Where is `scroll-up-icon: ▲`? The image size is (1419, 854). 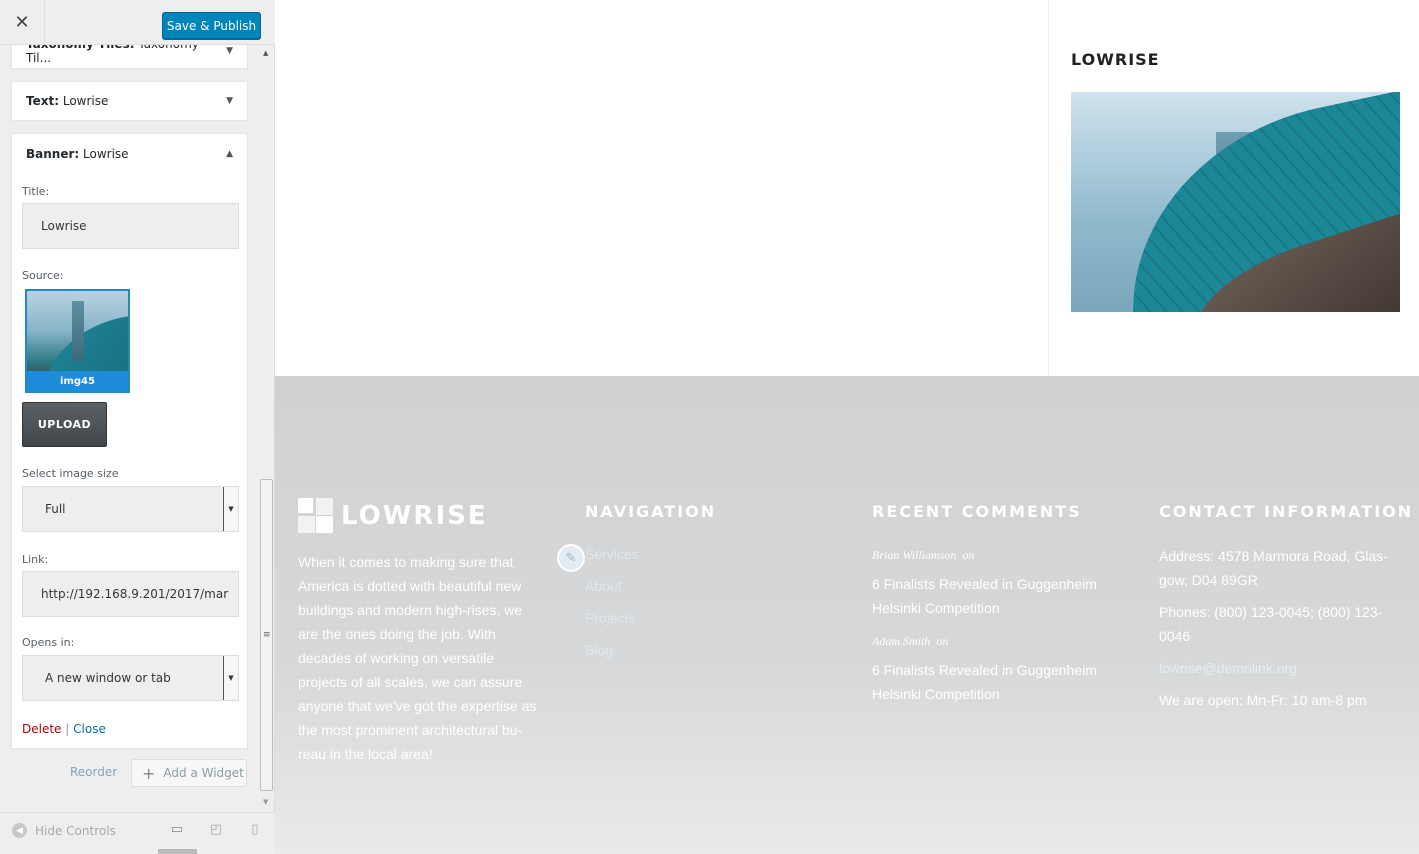
scroll-up-icon: ▲ is located at coordinates (265, 53).